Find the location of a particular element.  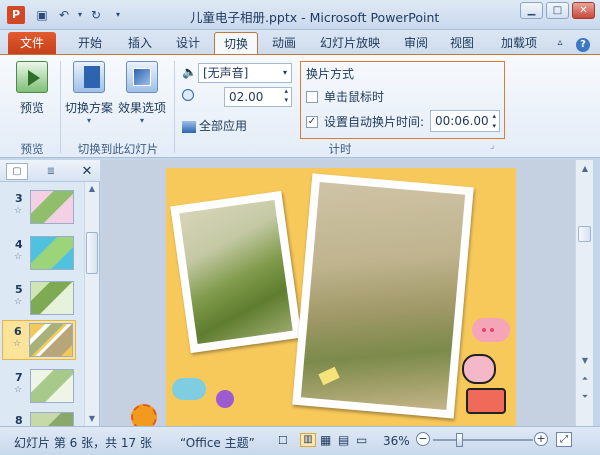

chevron-down-icon: ▾ is located at coordinates (284, 72).